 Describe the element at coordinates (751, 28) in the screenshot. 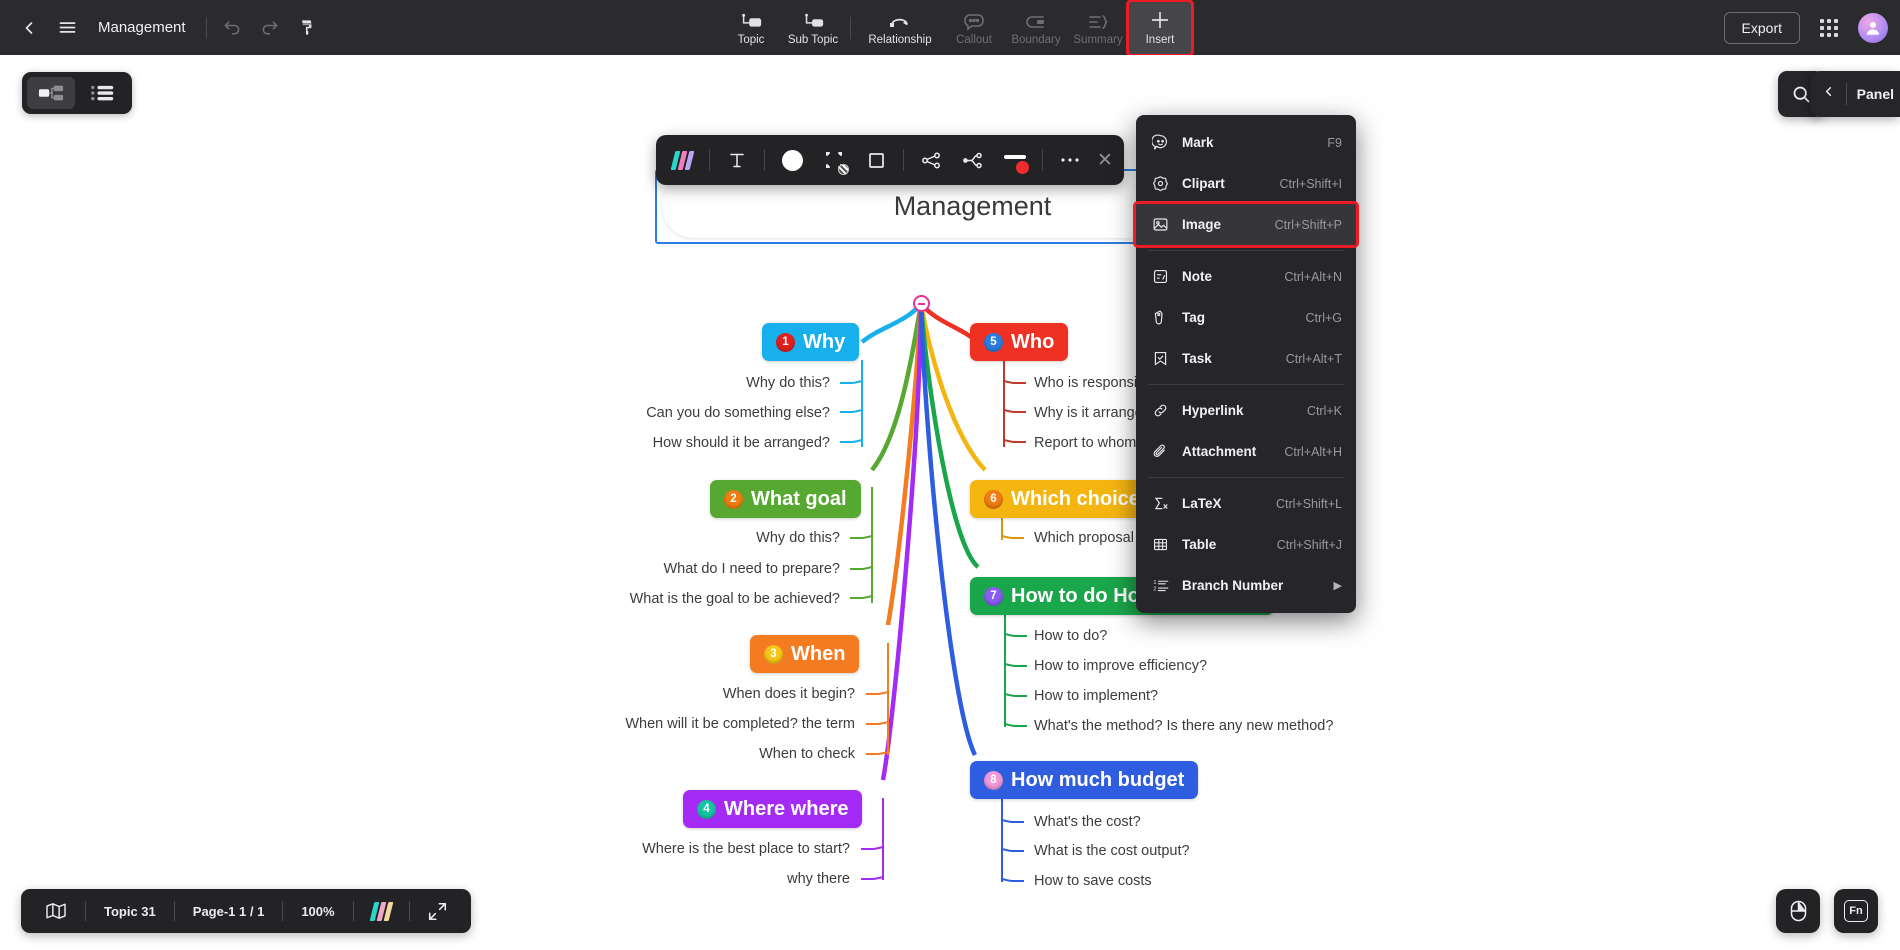

I see `tool-topic: Topic` at that location.